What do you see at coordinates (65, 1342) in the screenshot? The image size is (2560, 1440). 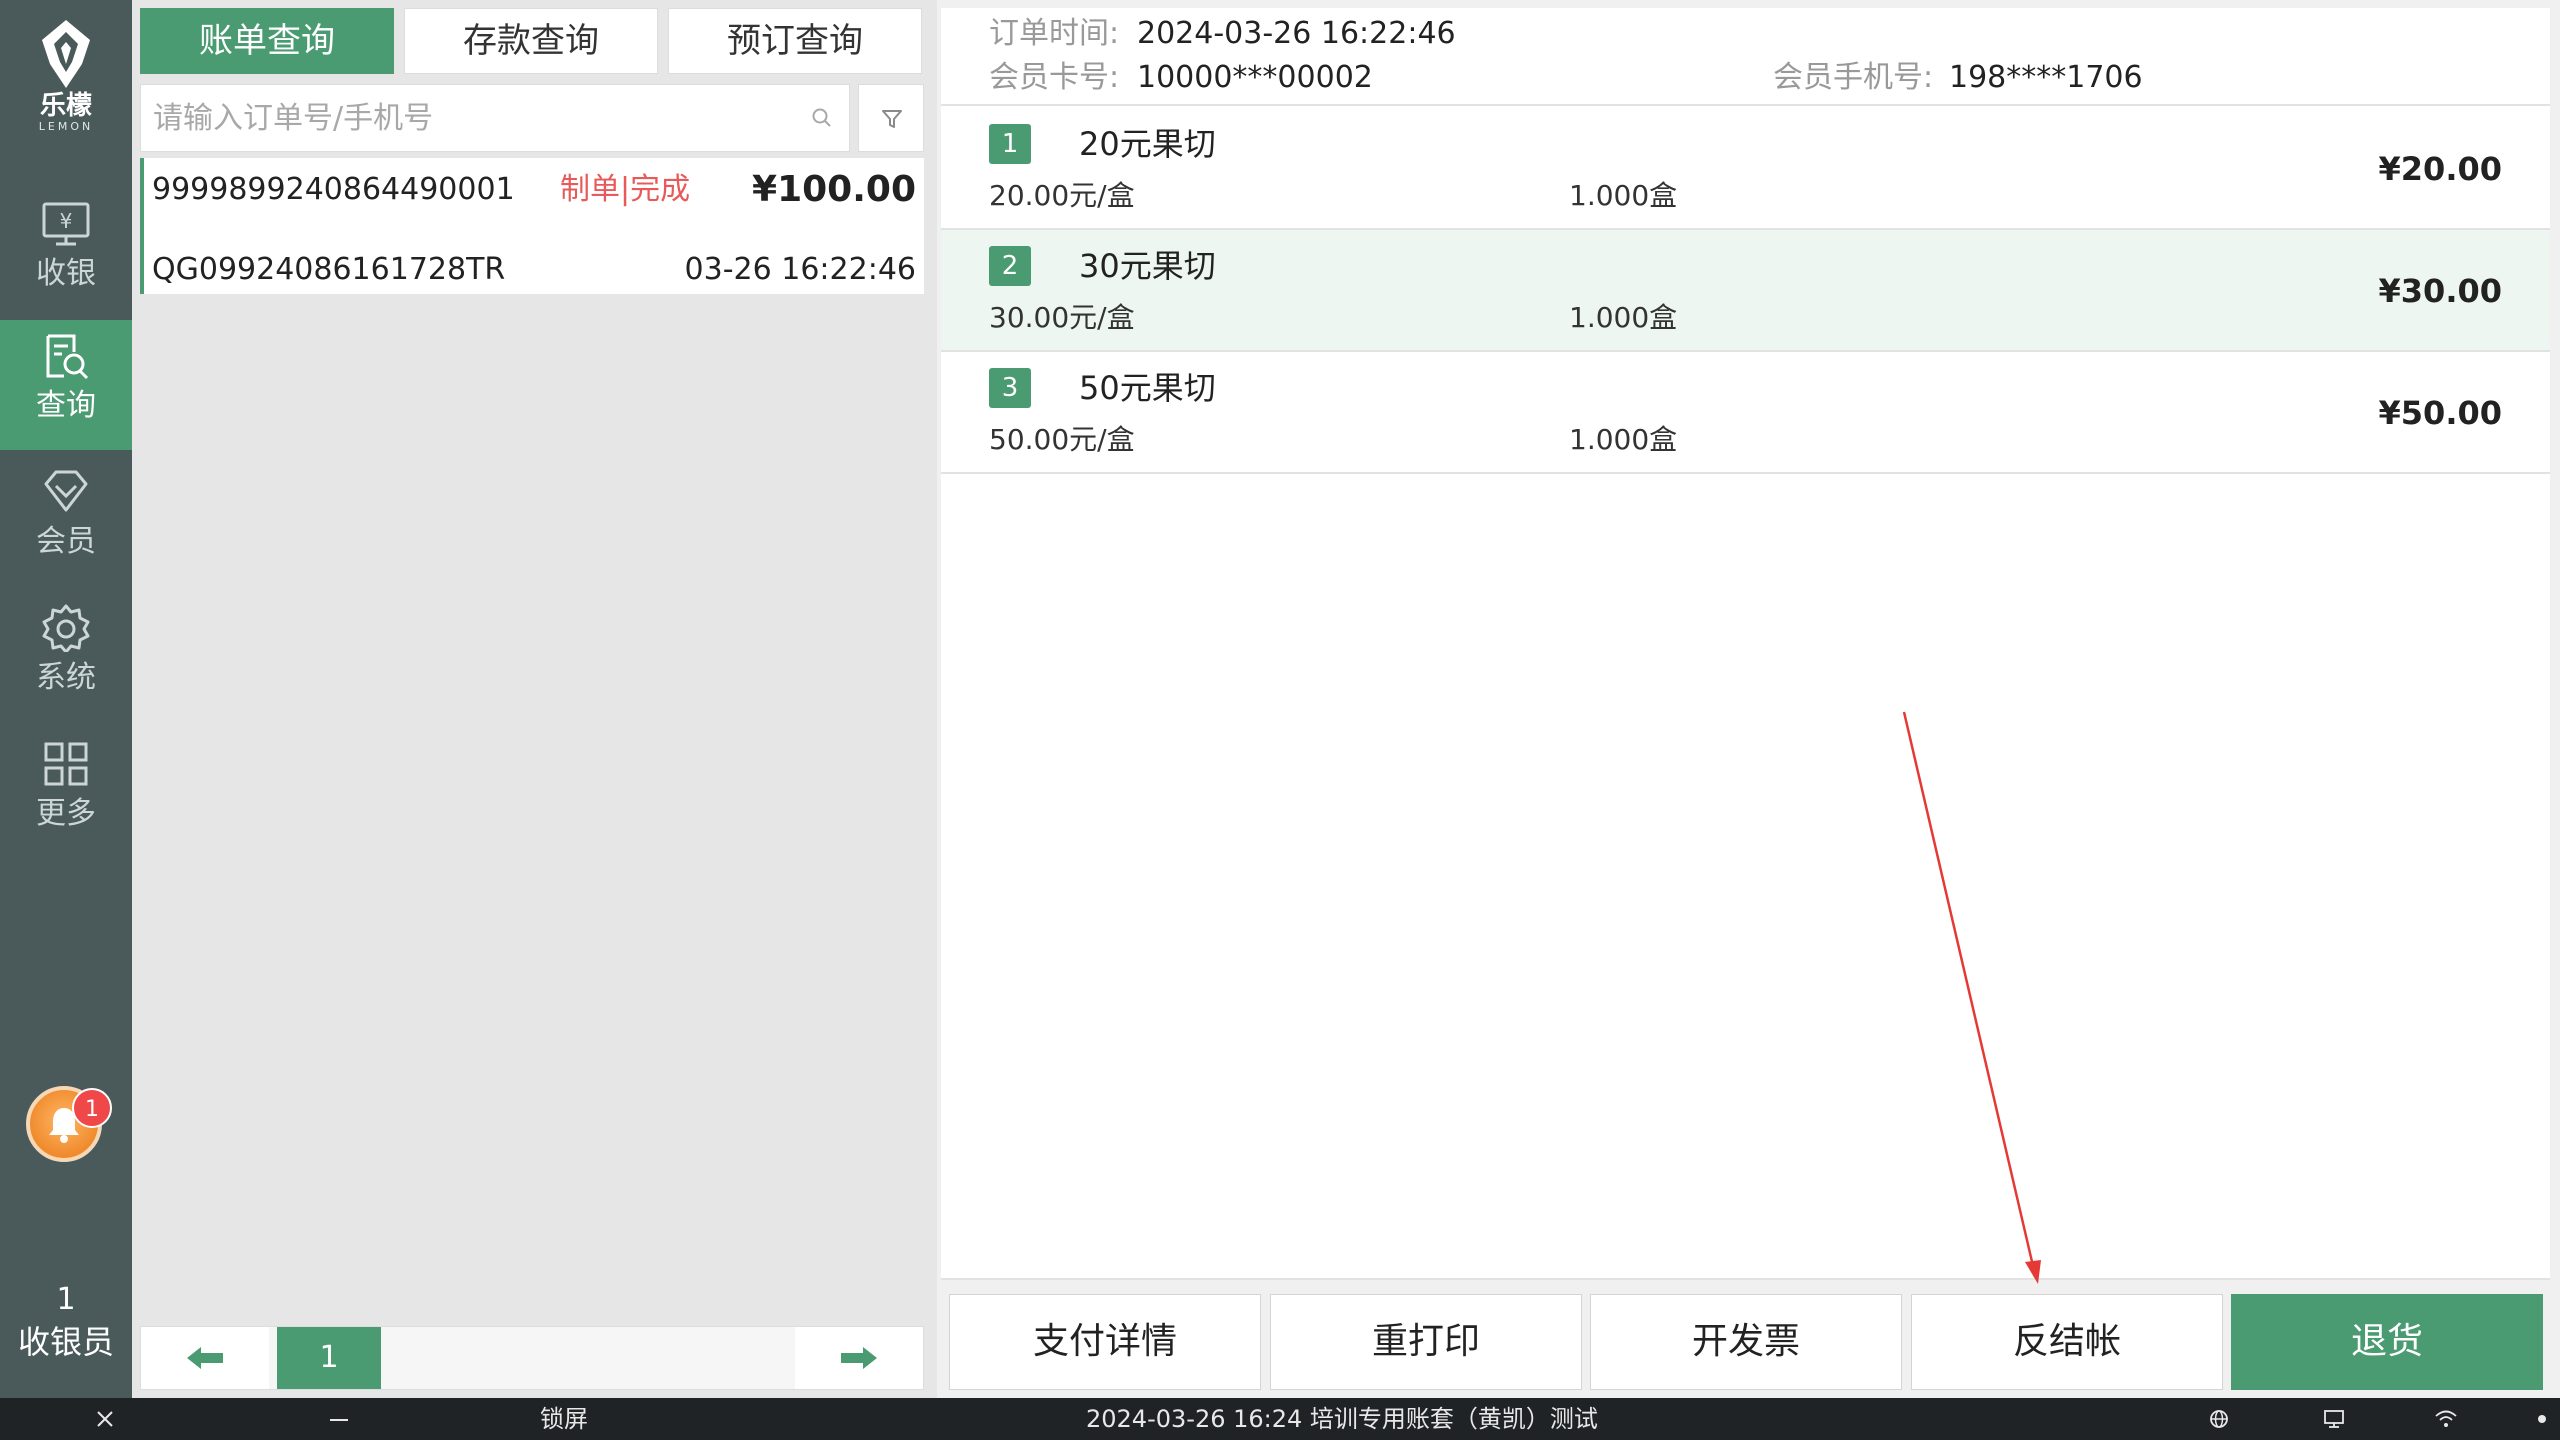 I see `cashier-role-label: 收银员` at bounding box center [65, 1342].